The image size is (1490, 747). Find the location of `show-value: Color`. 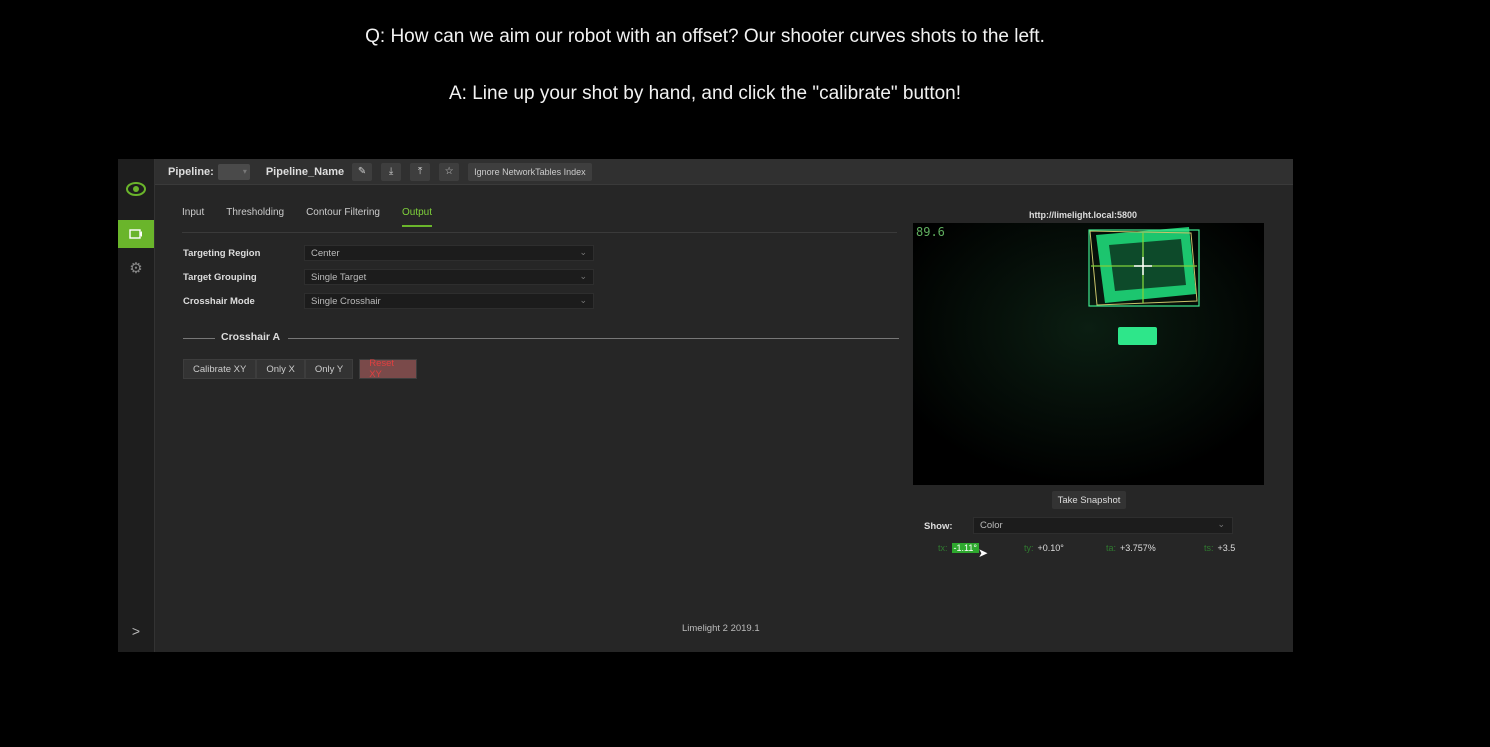

show-value: Color is located at coordinates (991, 525).